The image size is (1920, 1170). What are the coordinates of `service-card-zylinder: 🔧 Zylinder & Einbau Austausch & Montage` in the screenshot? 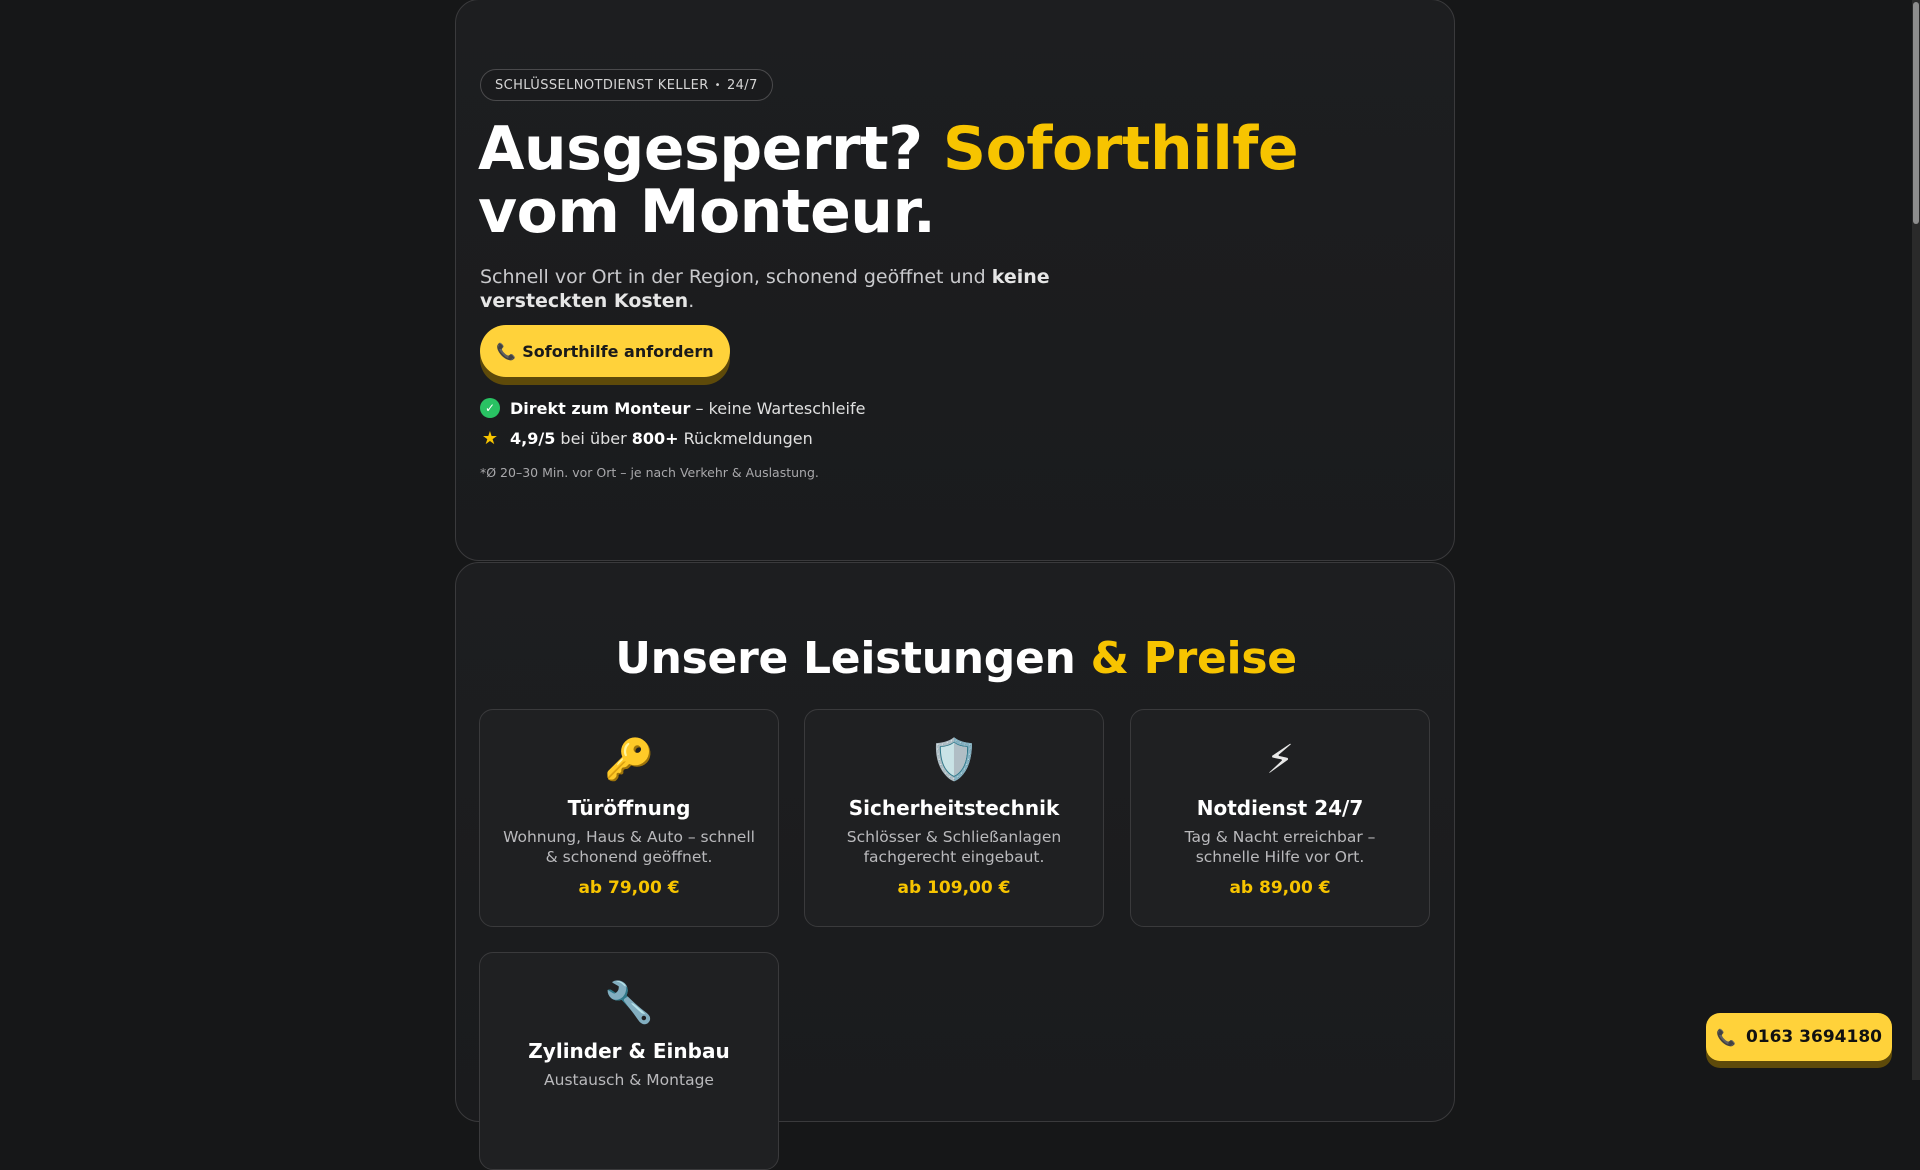 It's located at (629, 1061).